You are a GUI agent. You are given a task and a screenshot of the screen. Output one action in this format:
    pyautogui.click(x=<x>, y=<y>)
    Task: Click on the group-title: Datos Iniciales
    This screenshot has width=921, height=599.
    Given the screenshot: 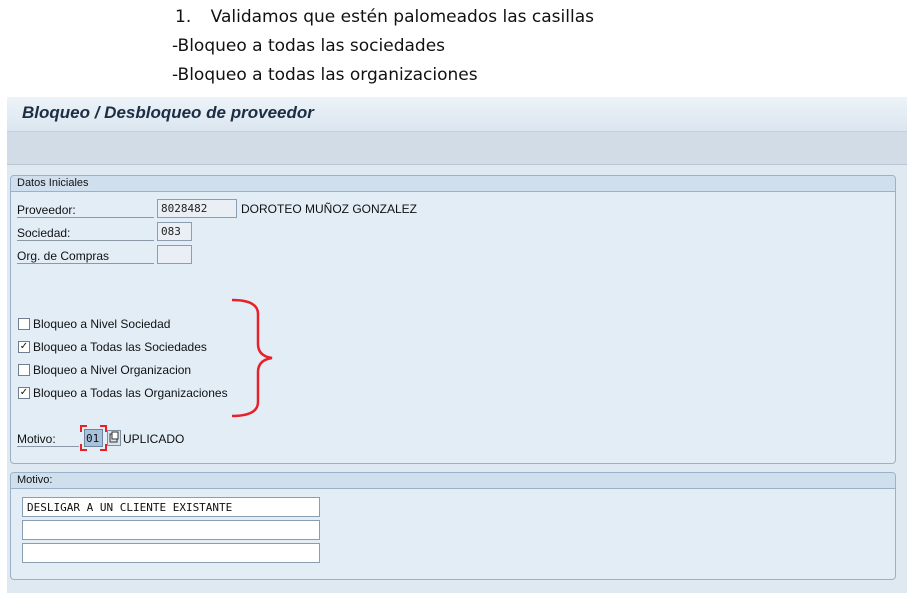 What is the action you would take?
    pyautogui.click(x=53, y=183)
    